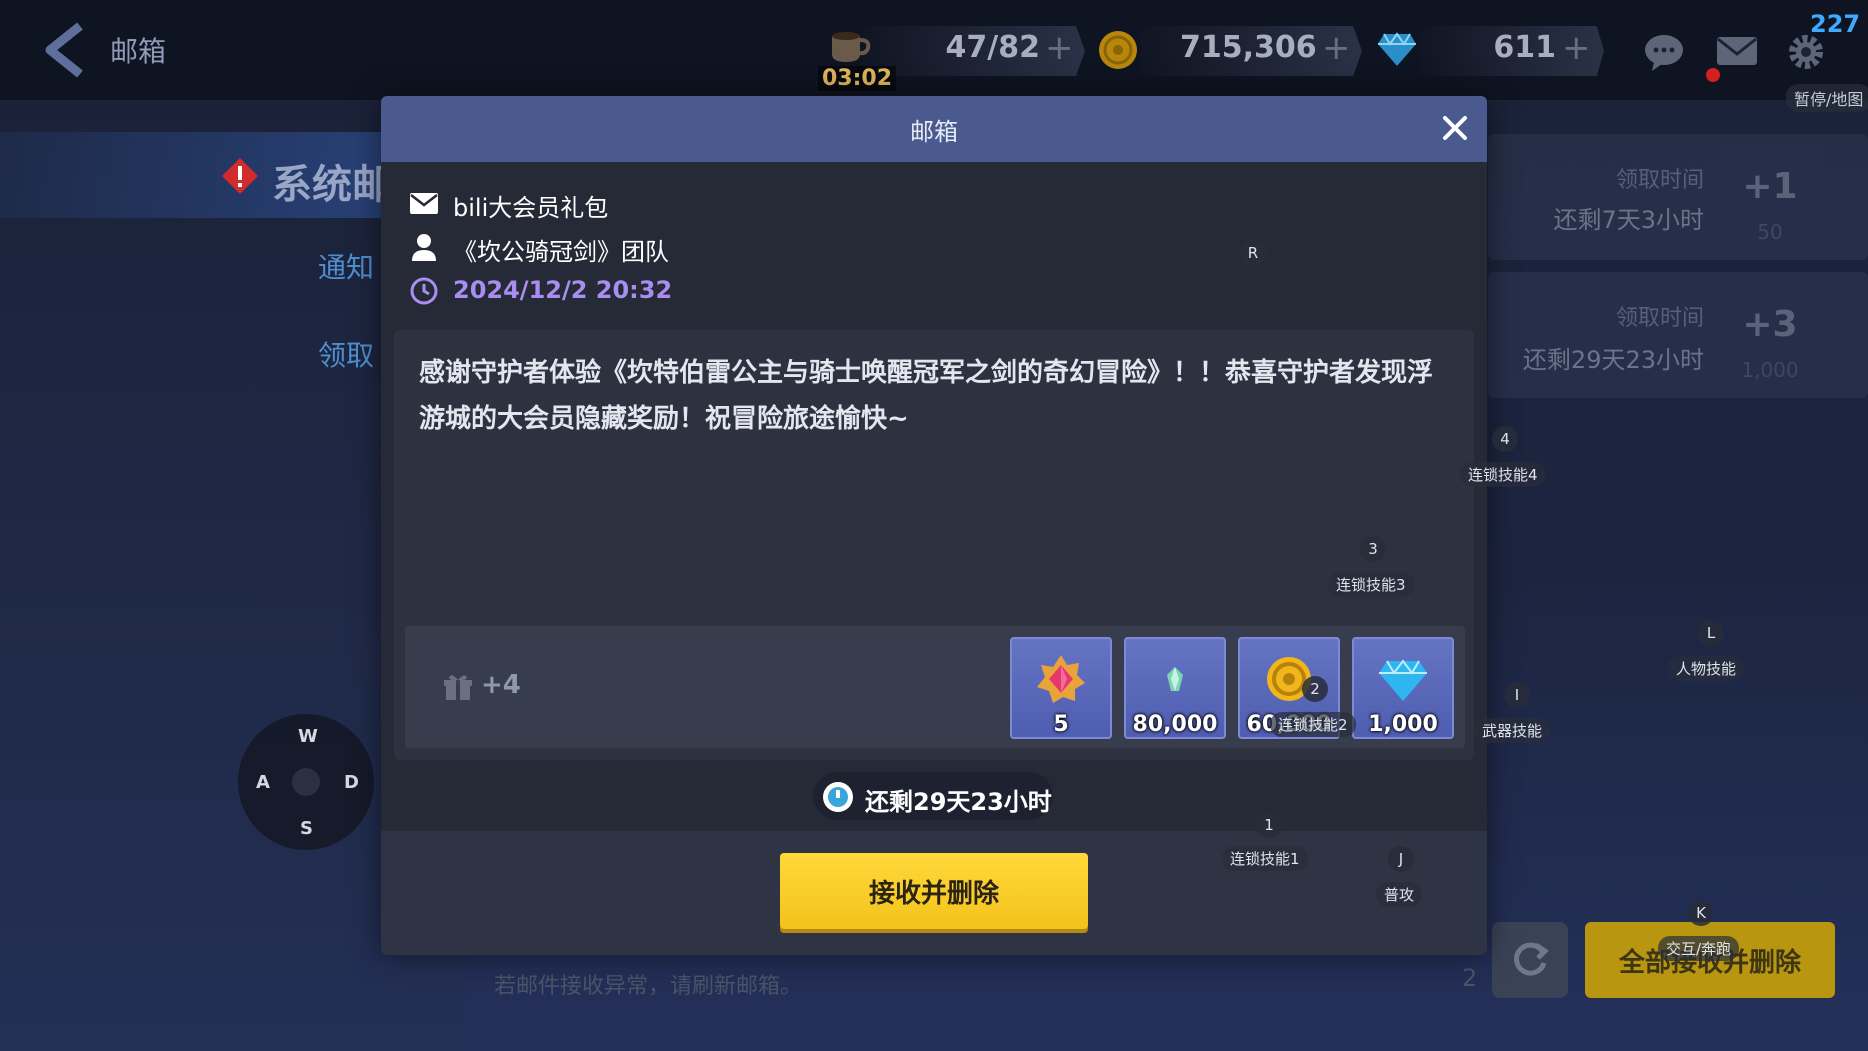 This screenshot has width=1868, height=1051. I want to click on close-icon, so click(1455, 128).